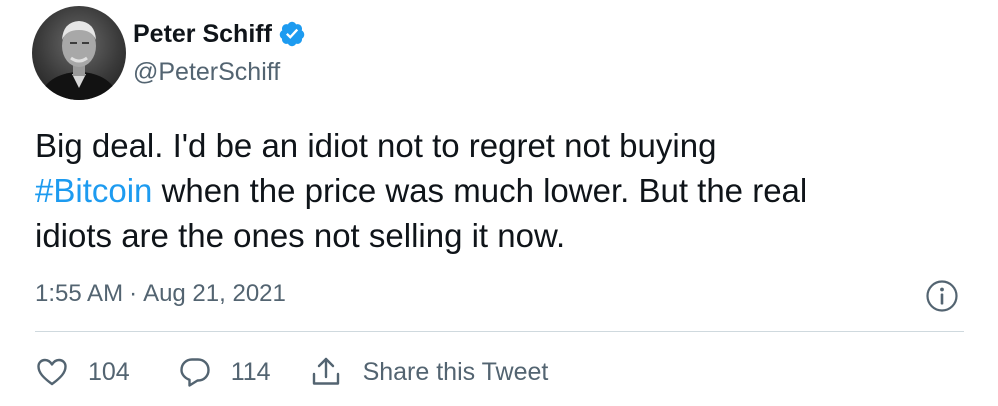  Describe the element at coordinates (455, 371) in the screenshot. I see `share-label: Share this Tweet` at that location.